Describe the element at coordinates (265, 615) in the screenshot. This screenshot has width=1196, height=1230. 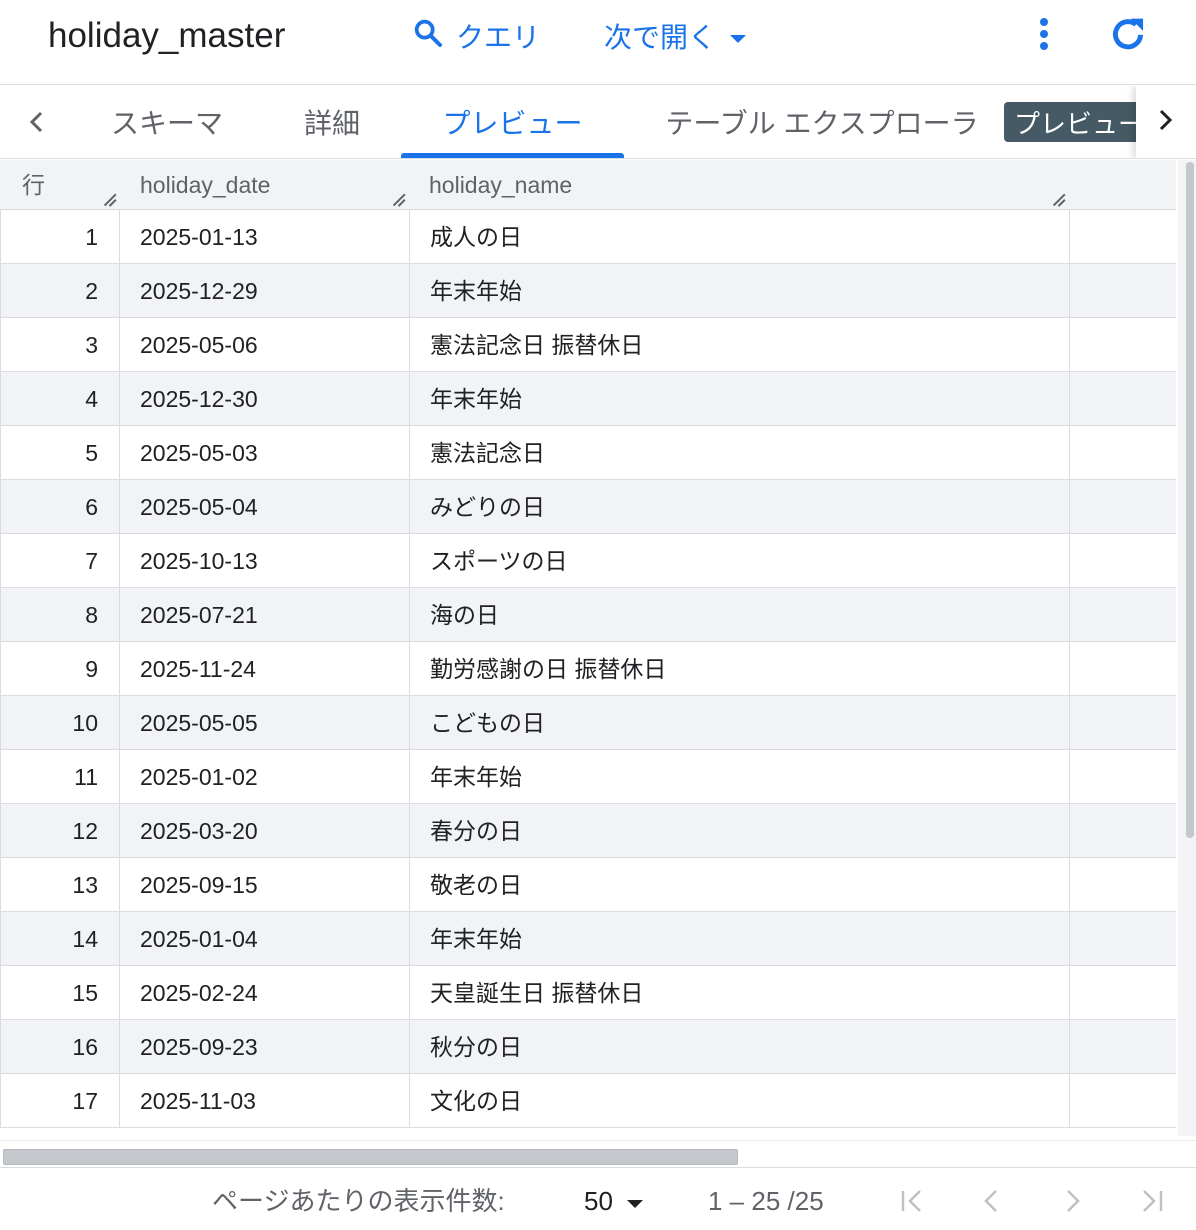
I see `holiday-date-cell: 2025-07-21` at that location.